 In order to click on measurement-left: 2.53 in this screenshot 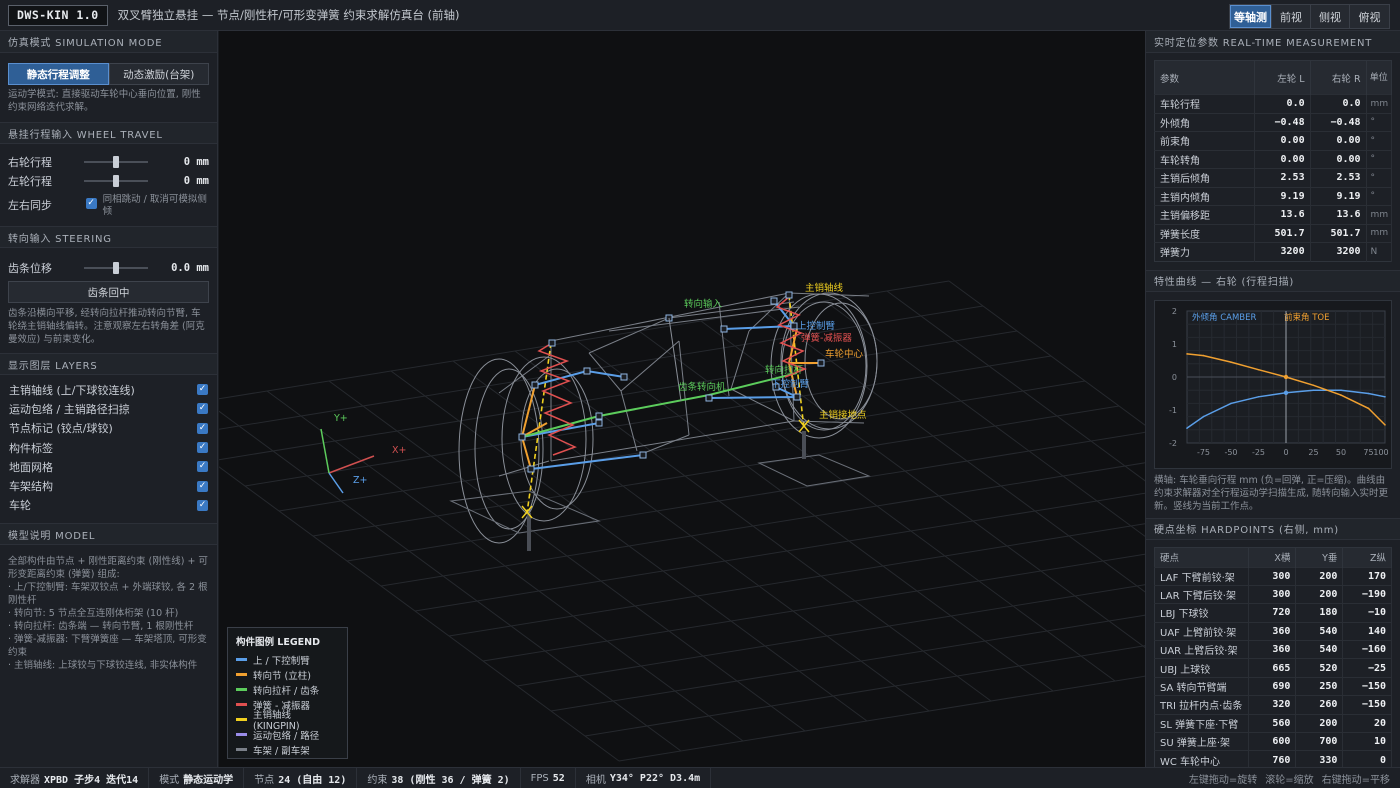, I will do `click(1282, 177)`.